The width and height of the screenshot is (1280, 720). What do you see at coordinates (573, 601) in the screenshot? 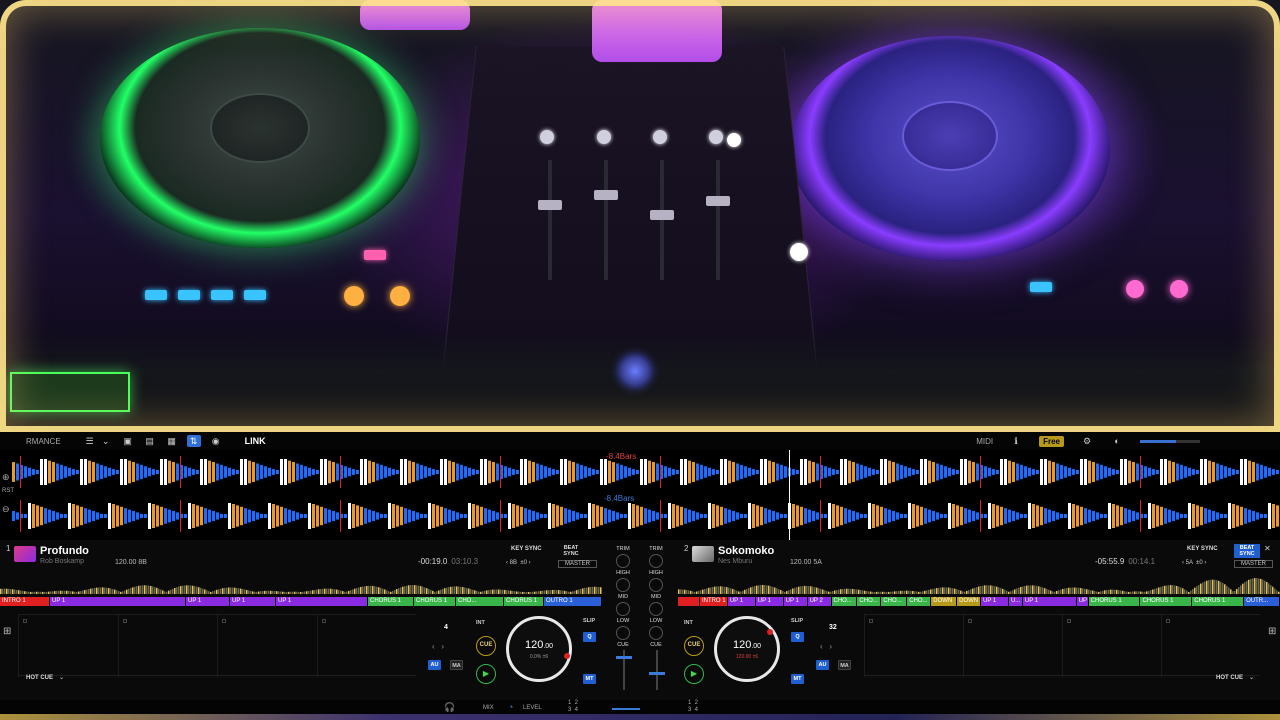
I see `structure-segment: OUTRO 1` at bounding box center [573, 601].